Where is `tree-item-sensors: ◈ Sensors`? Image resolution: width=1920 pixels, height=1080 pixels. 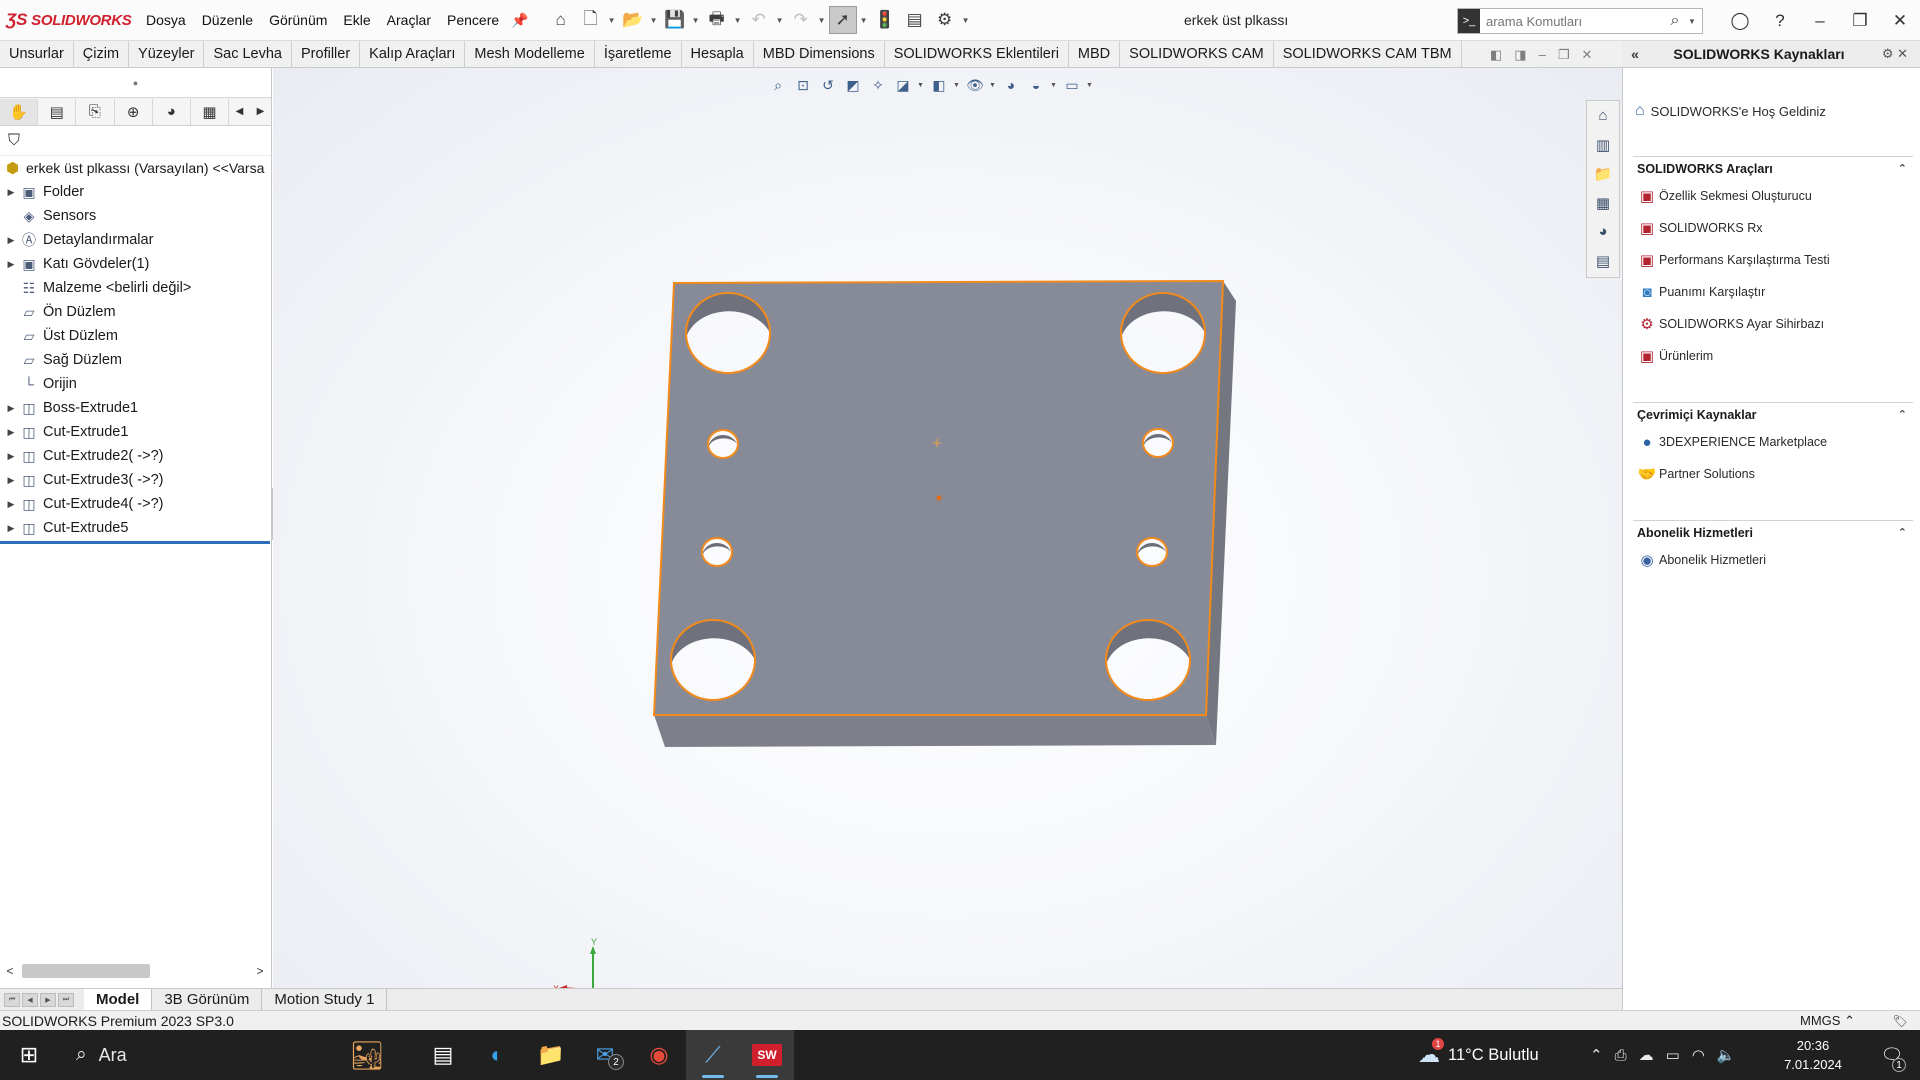 tree-item-sensors: ◈ Sensors is located at coordinates (135, 216).